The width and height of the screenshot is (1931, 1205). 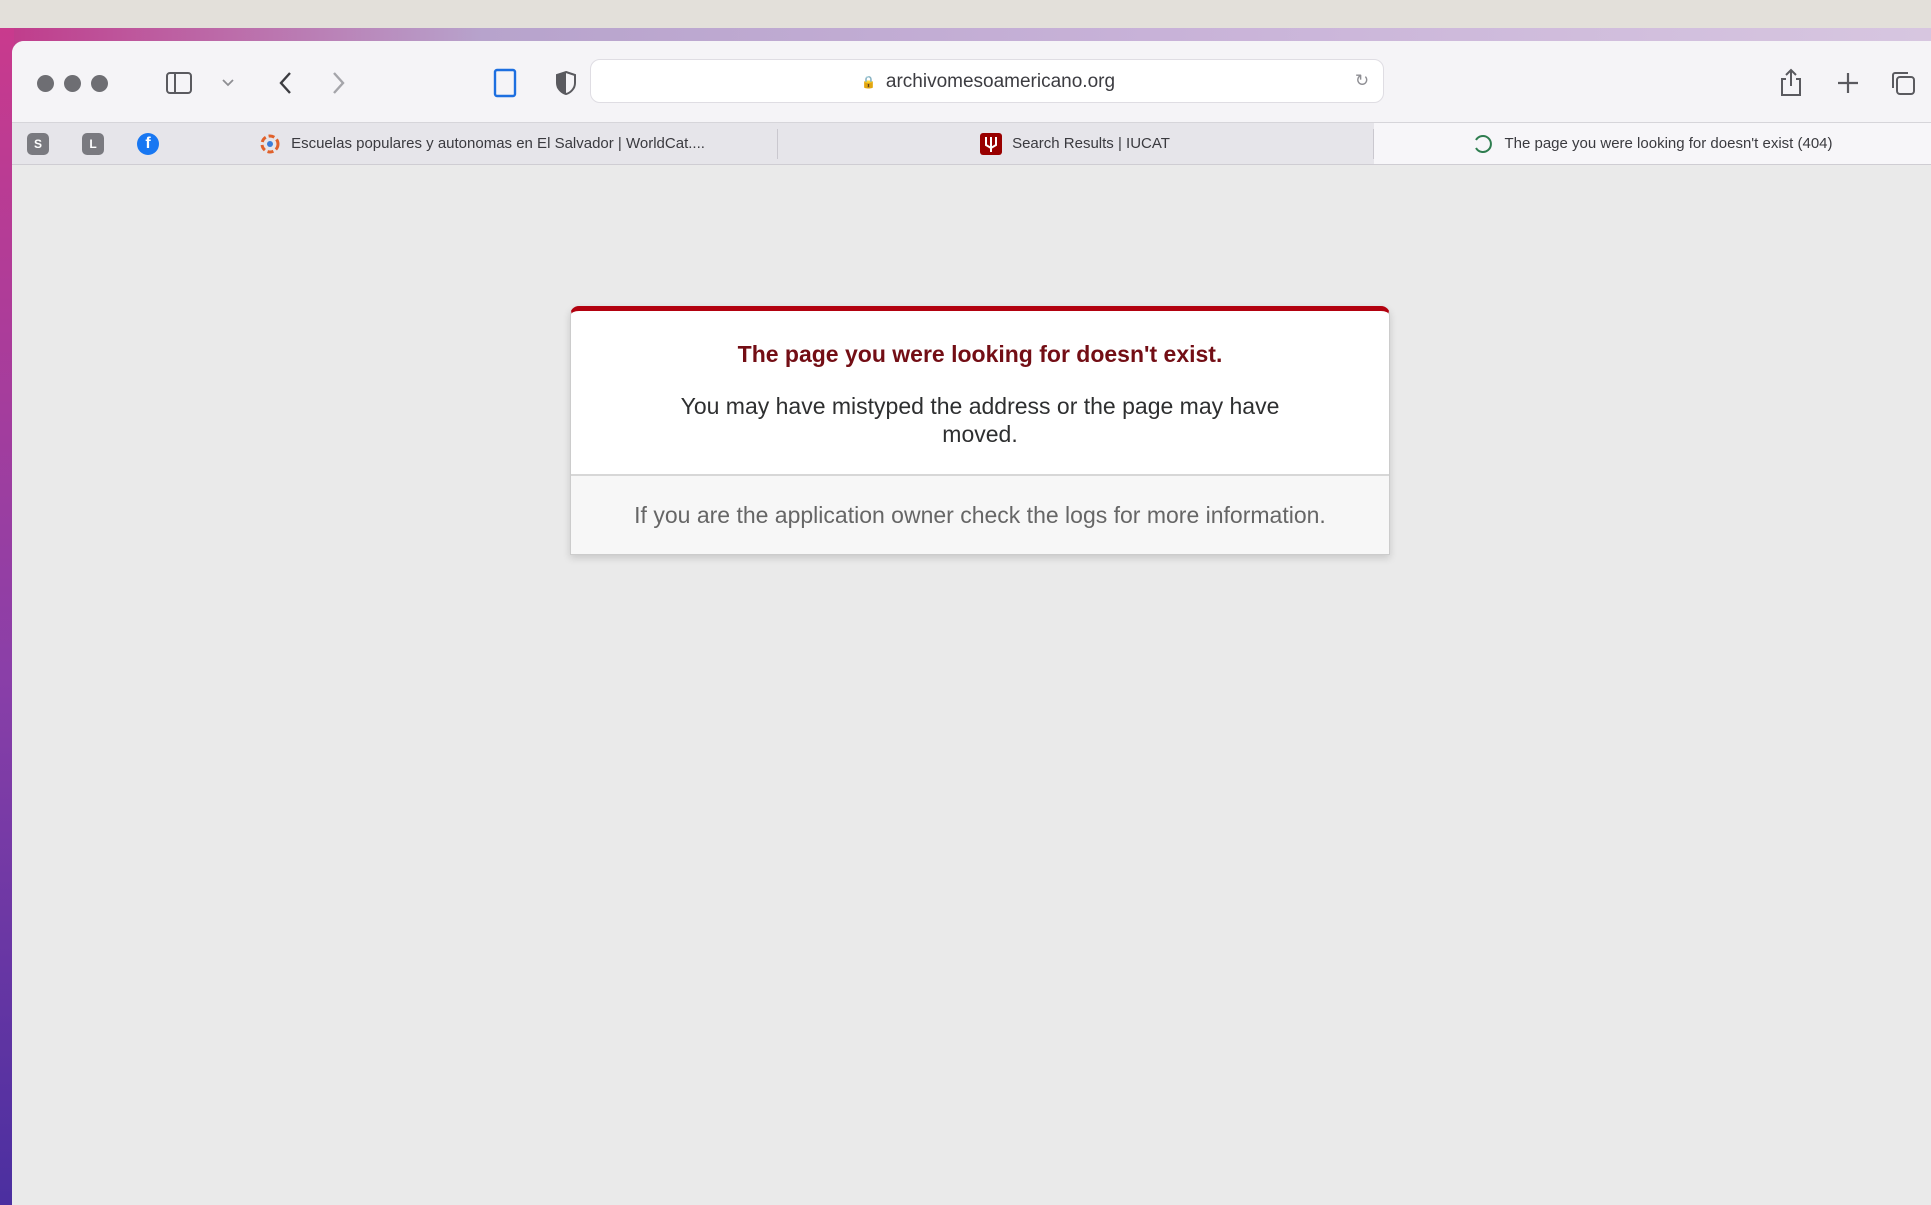 What do you see at coordinates (991, 143) in the screenshot?
I see `iu-trident-icon` at bounding box center [991, 143].